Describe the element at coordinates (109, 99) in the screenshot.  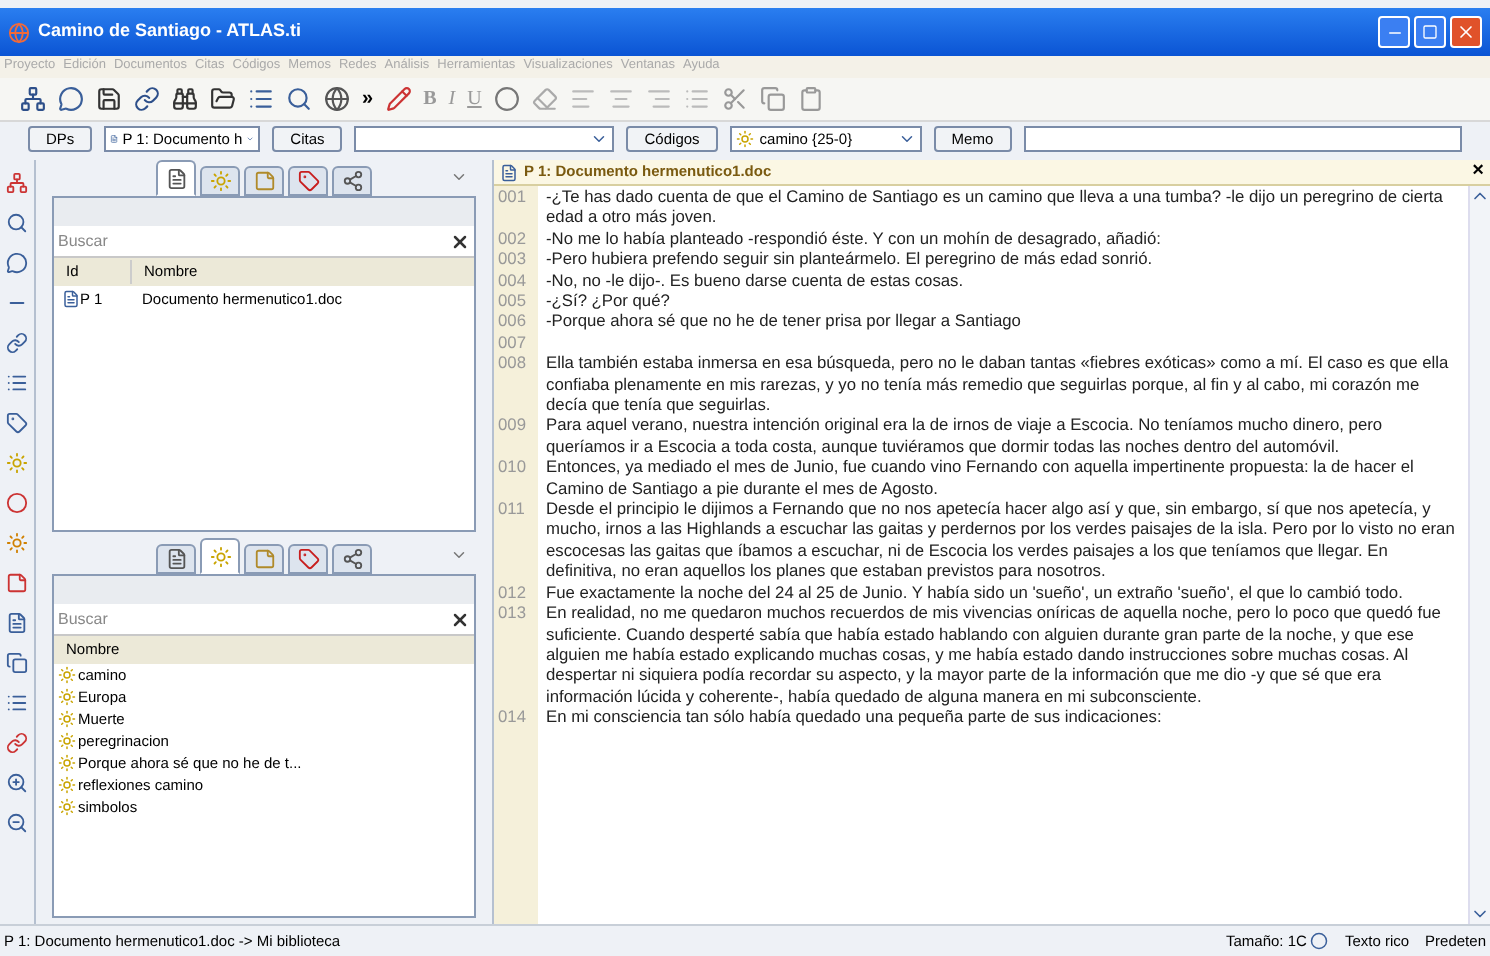
I see `save-icon` at that location.